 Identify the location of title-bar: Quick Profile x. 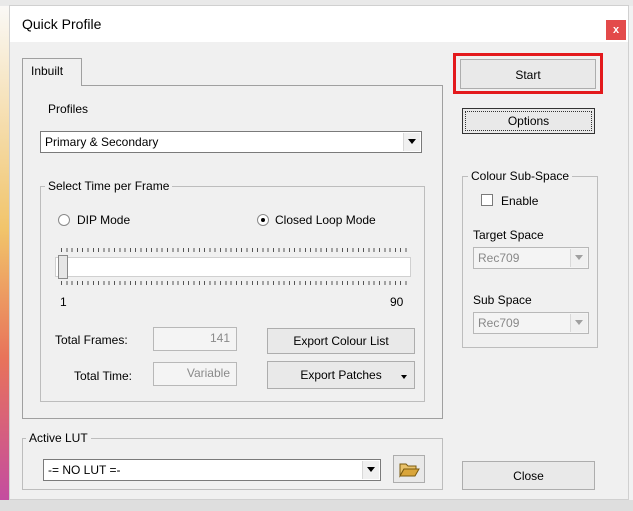
(319, 24).